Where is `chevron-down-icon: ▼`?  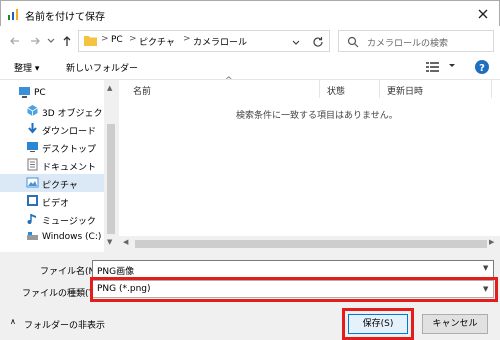 chevron-down-icon: ▼ is located at coordinates (485, 268).